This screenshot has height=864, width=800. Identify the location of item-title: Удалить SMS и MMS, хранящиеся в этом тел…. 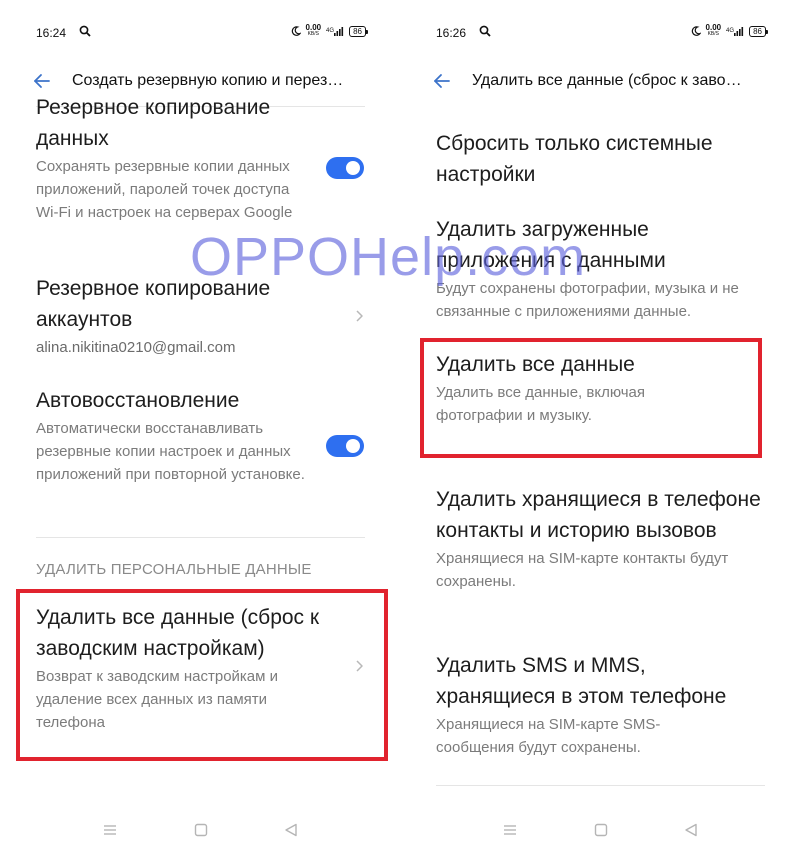
(581, 681).